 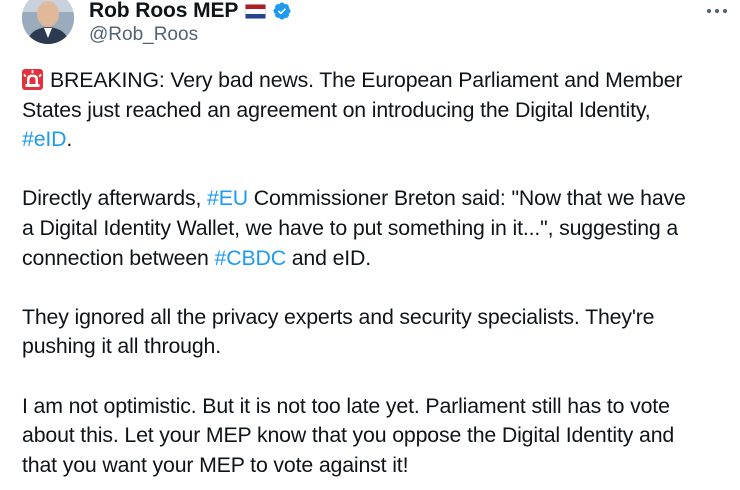 I want to click on tweet-line-text: Directly afterwards,, so click(x=115, y=198).